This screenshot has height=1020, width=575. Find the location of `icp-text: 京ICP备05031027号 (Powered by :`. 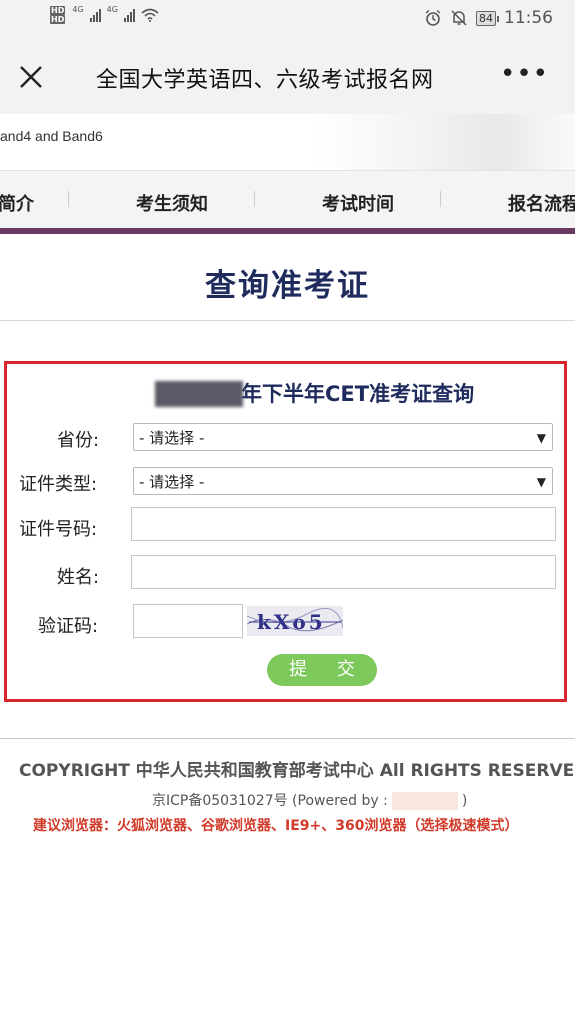

icp-text: 京ICP备05031027号 (Powered by : is located at coordinates (270, 801).